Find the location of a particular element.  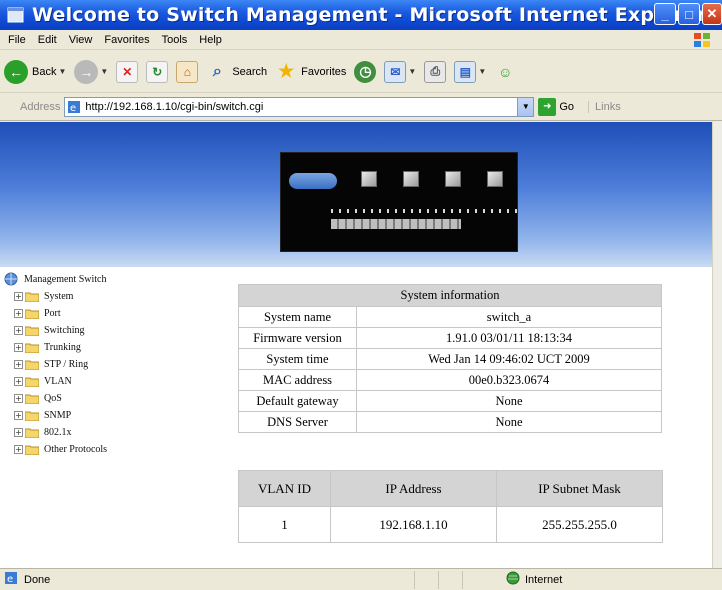

menu-file: File is located at coordinates (17, 40).